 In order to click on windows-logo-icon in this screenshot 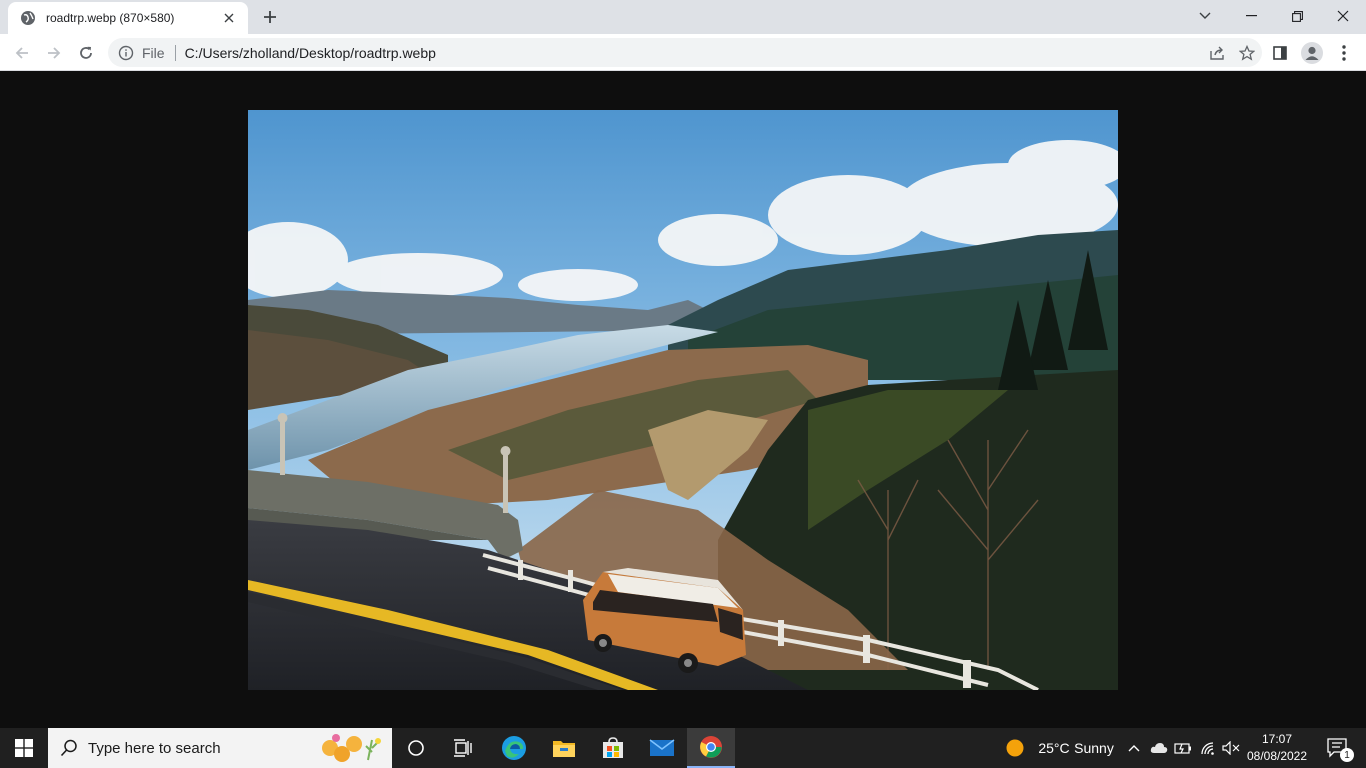, I will do `click(24, 748)`.